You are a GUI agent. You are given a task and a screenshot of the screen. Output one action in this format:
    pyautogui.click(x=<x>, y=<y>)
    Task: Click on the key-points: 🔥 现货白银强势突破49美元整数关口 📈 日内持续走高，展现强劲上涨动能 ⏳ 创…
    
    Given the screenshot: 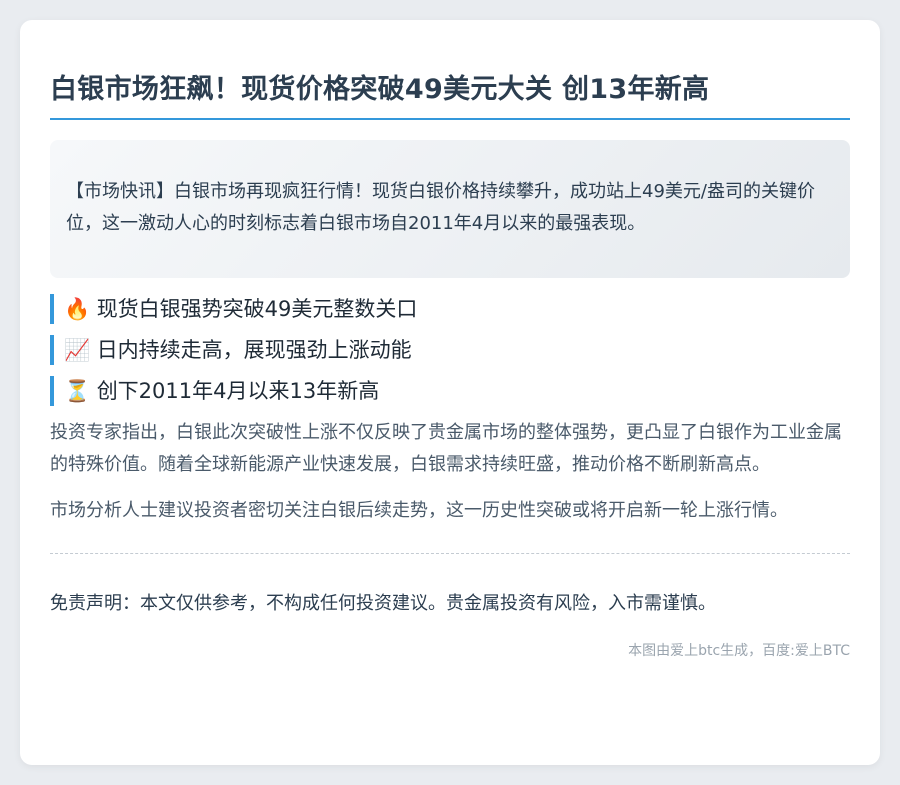 What is the action you would take?
    pyautogui.click(x=450, y=350)
    